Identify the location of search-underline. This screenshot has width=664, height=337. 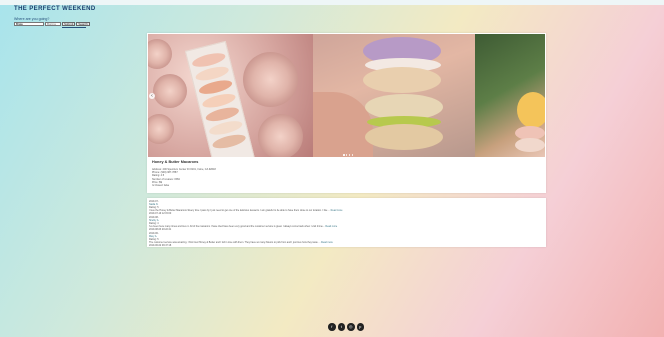
(74, 27).